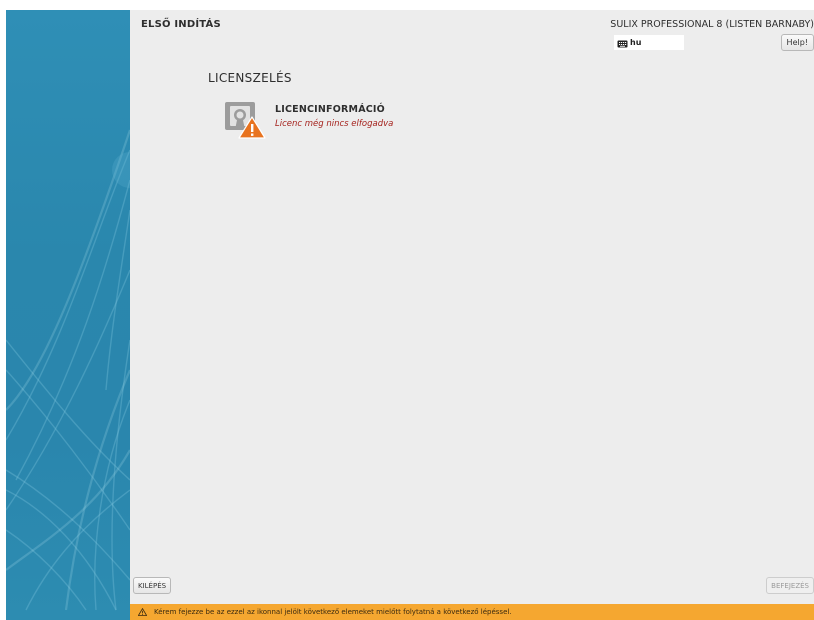 The width and height of the screenshot is (814, 620). I want to click on keyboard-layout-indicator: hu, so click(649, 42).